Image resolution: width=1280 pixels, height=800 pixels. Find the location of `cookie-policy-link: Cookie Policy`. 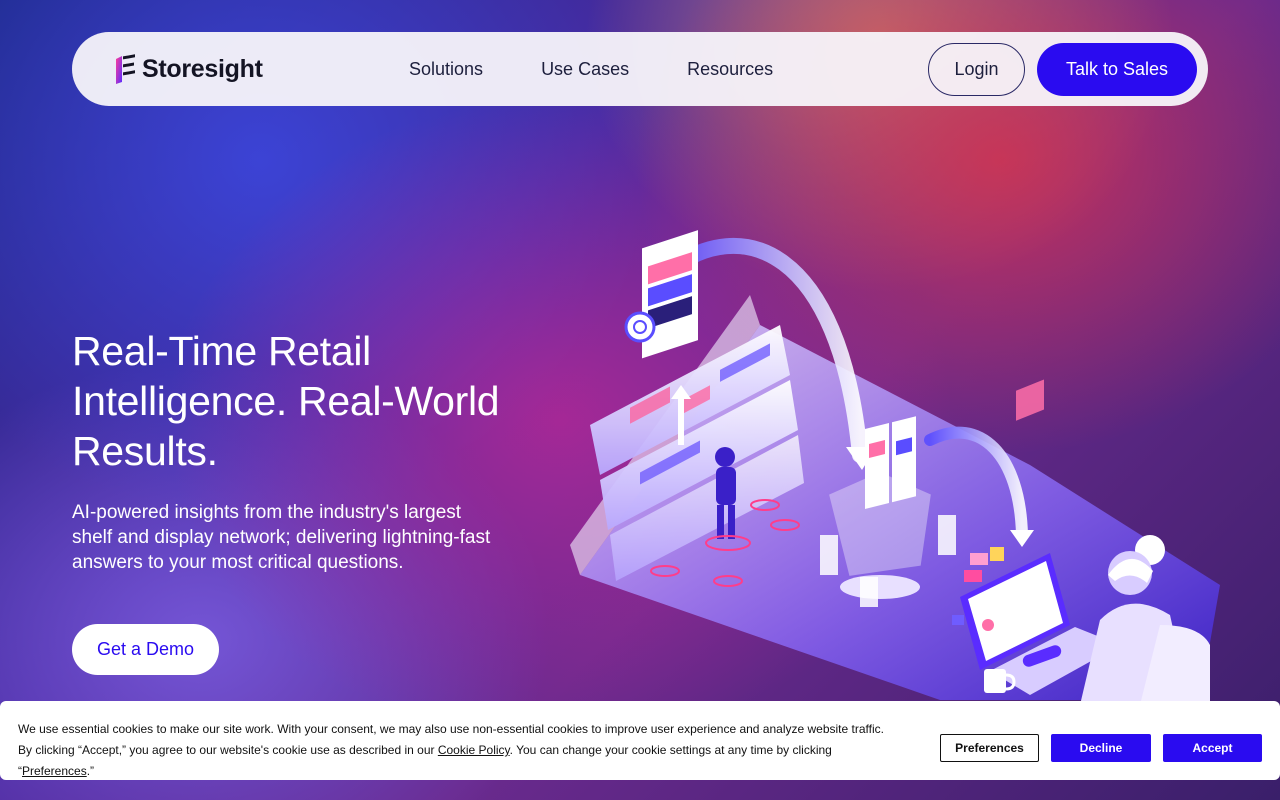

cookie-policy-link: Cookie Policy is located at coordinates (474, 750).